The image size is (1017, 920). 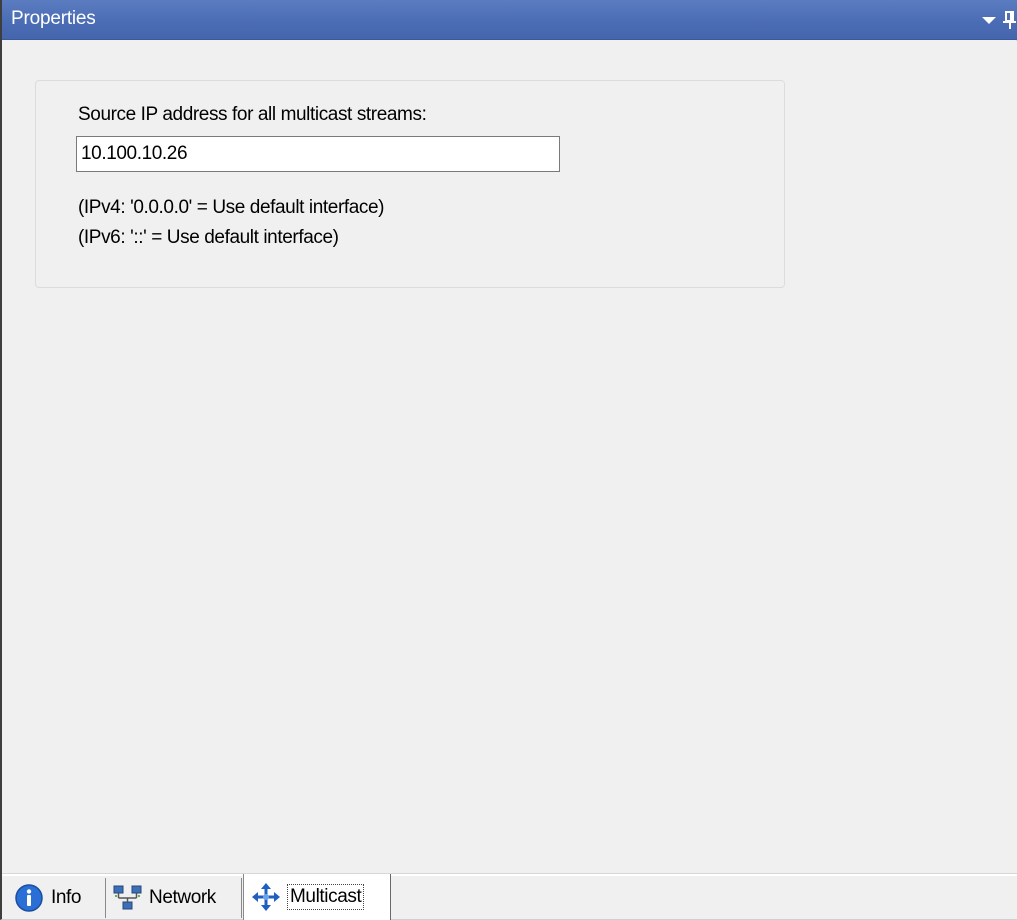 What do you see at coordinates (182, 897) in the screenshot?
I see `tab-network-label: Network` at bounding box center [182, 897].